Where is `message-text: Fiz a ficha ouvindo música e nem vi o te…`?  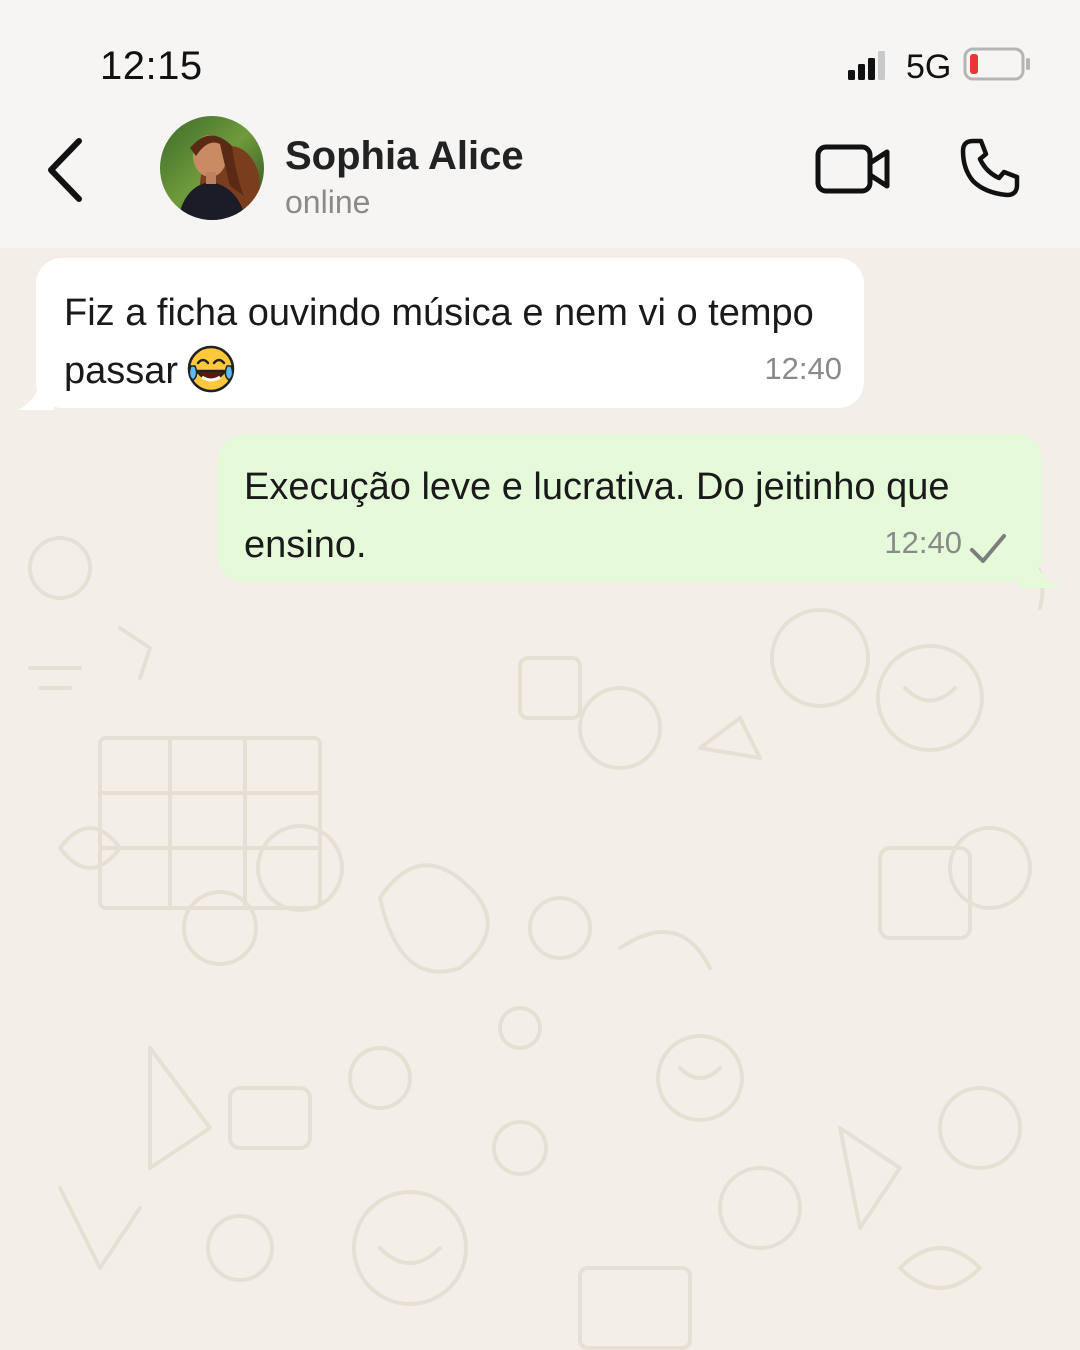 message-text: Fiz a ficha ouvindo música e nem vi o te… is located at coordinates (439, 342).